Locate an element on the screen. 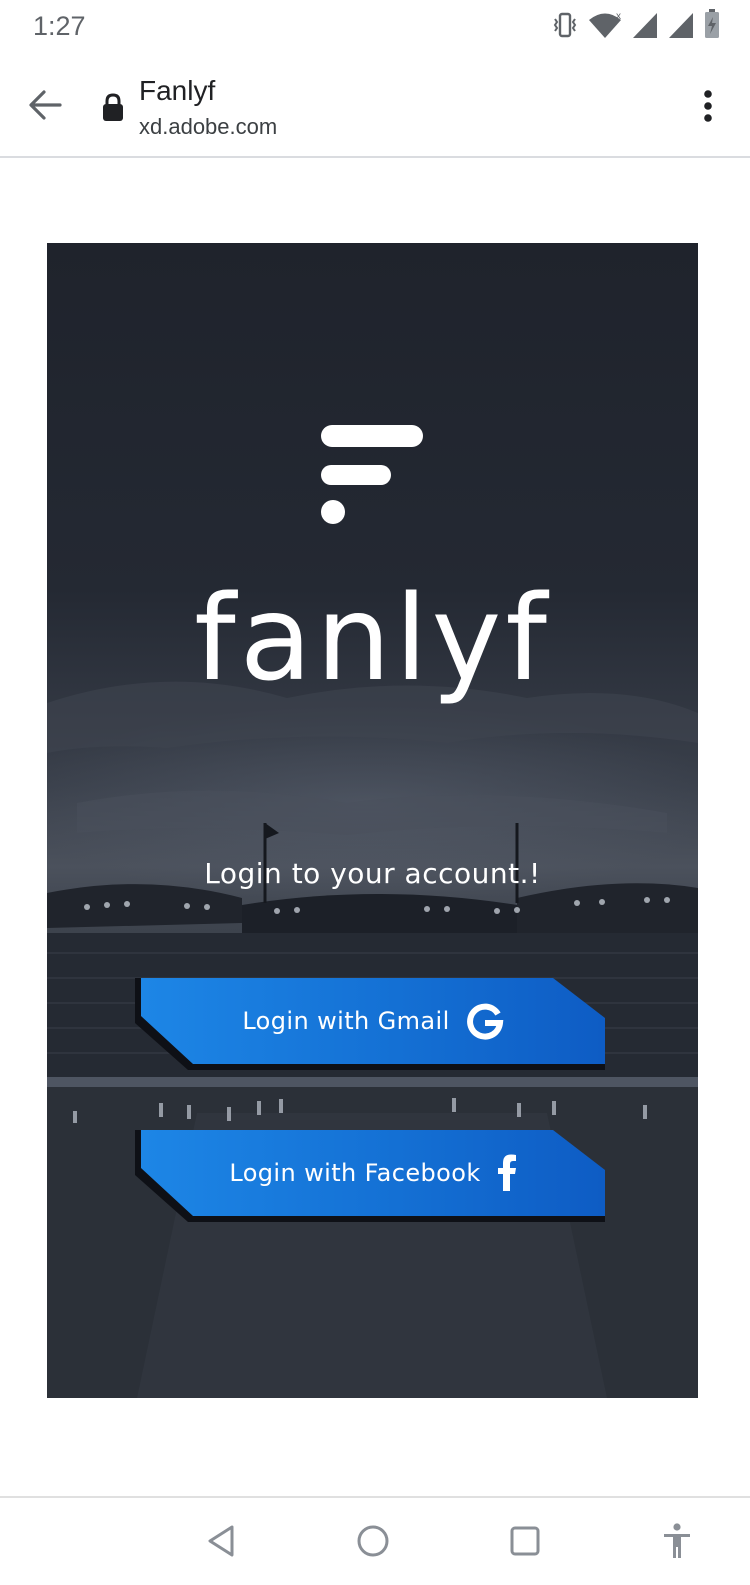  home-circle-icon is located at coordinates (373, 1541).